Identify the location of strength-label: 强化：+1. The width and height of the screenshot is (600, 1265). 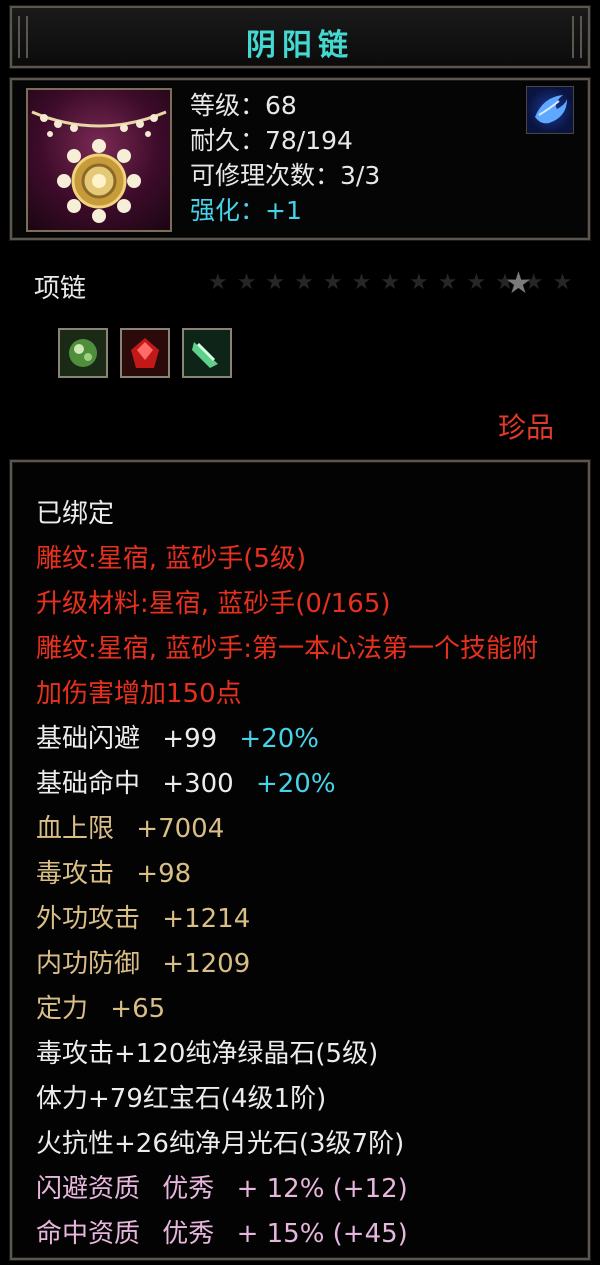
(246, 210).